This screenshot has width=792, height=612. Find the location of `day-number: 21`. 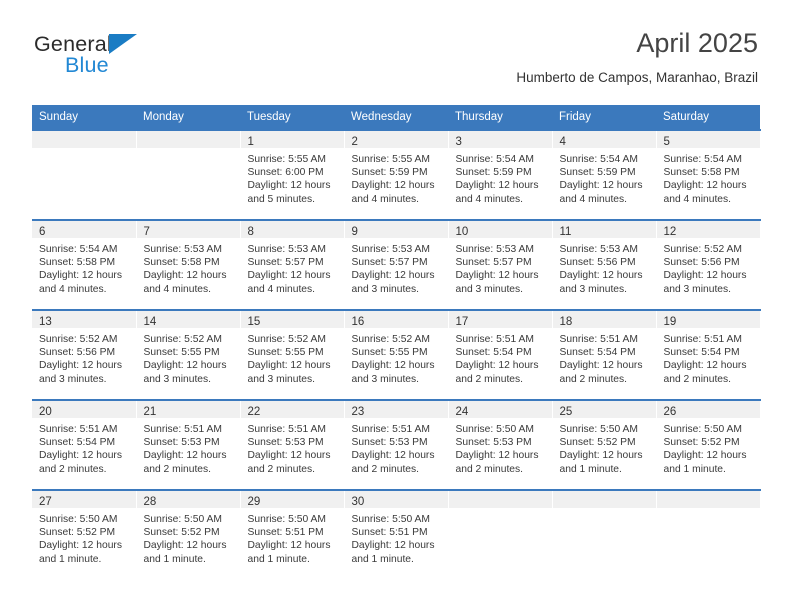

day-number: 21 is located at coordinates (150, 412).